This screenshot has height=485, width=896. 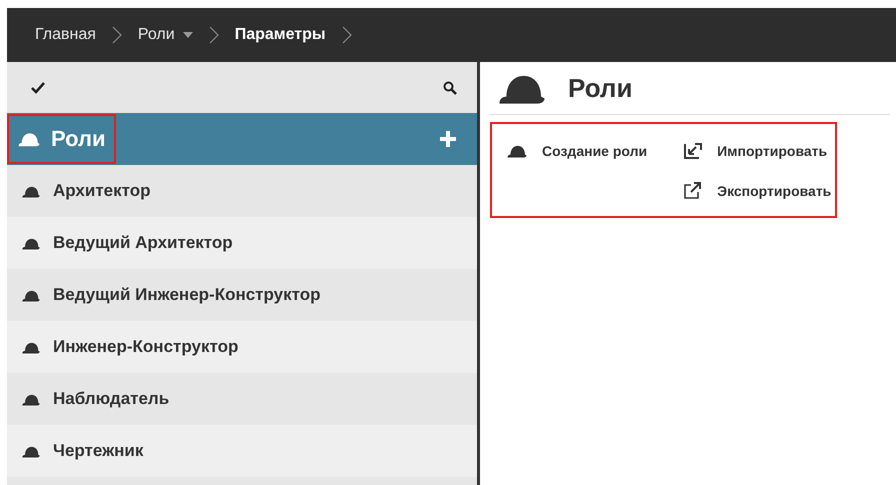 I want to click on role-name: Архитектор, so click(x=102, y=191).